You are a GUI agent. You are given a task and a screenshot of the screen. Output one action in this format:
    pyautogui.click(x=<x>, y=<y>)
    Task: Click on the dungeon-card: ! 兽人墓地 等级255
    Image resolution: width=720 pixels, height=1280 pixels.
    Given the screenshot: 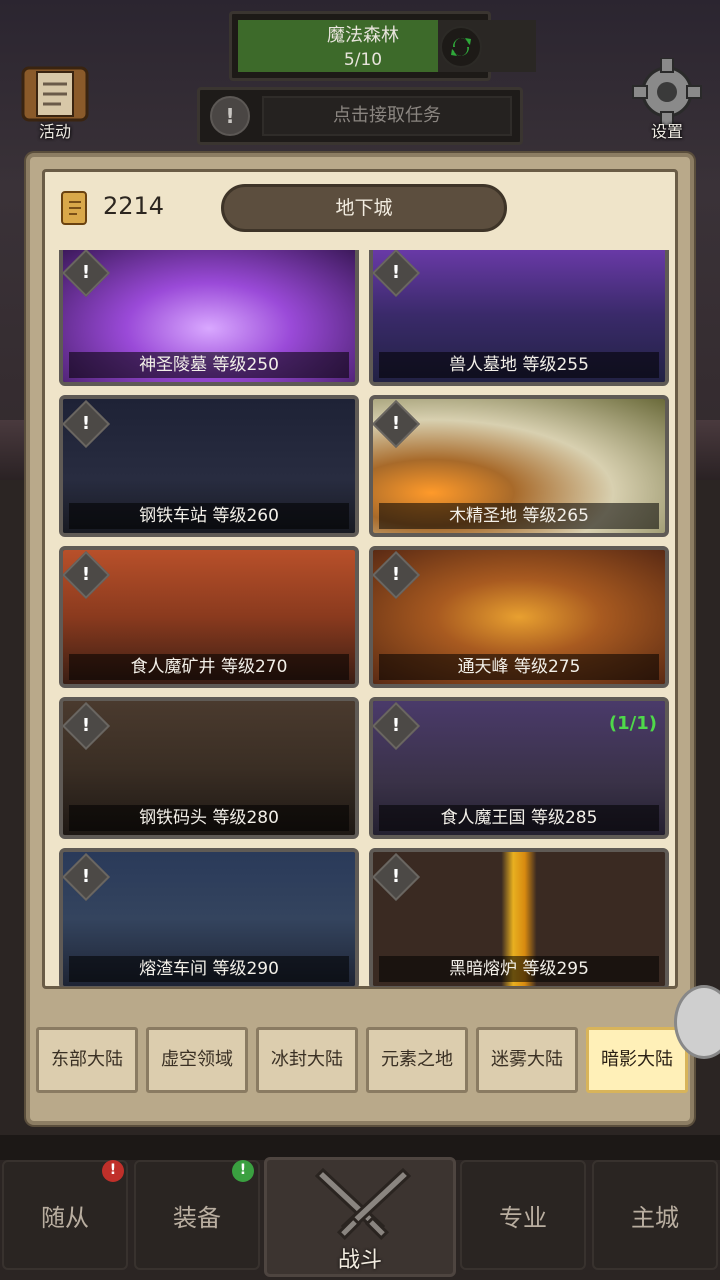 What is the action you would take?
    pyautogui.click(x=519, y=318)
    